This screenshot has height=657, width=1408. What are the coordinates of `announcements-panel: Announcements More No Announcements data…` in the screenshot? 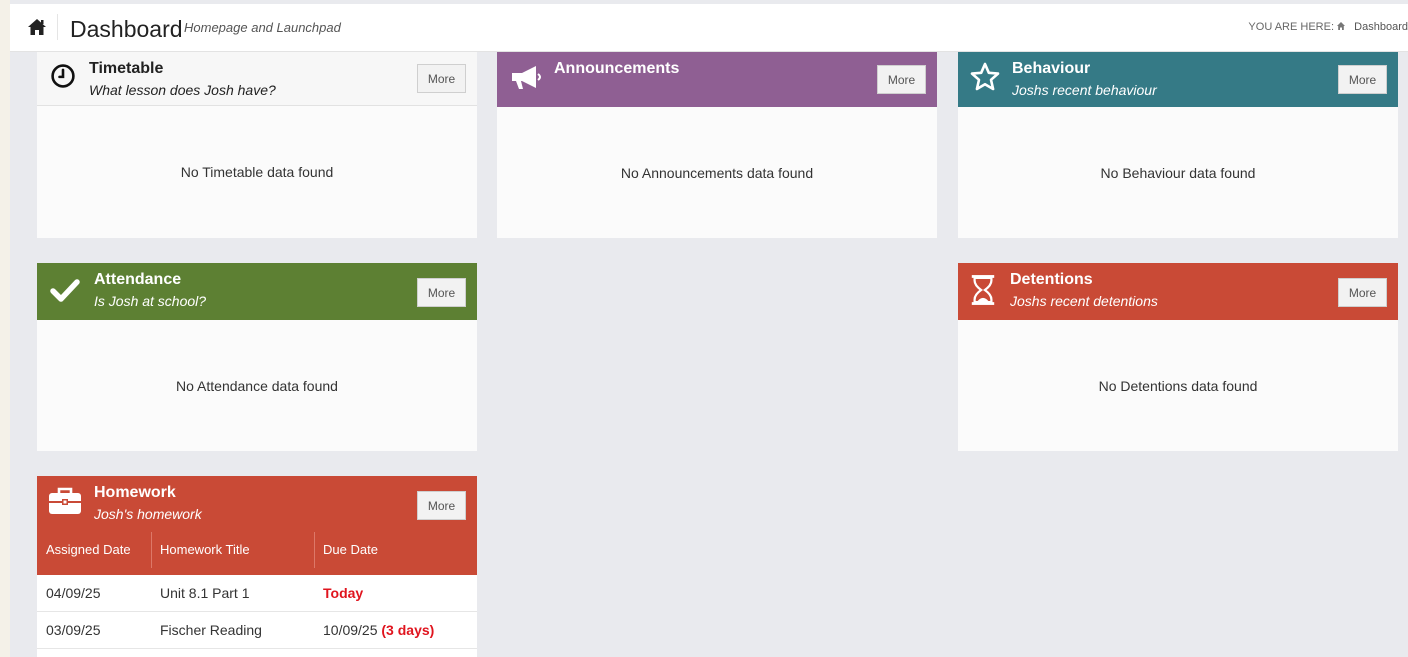 It's located at (717, 145).